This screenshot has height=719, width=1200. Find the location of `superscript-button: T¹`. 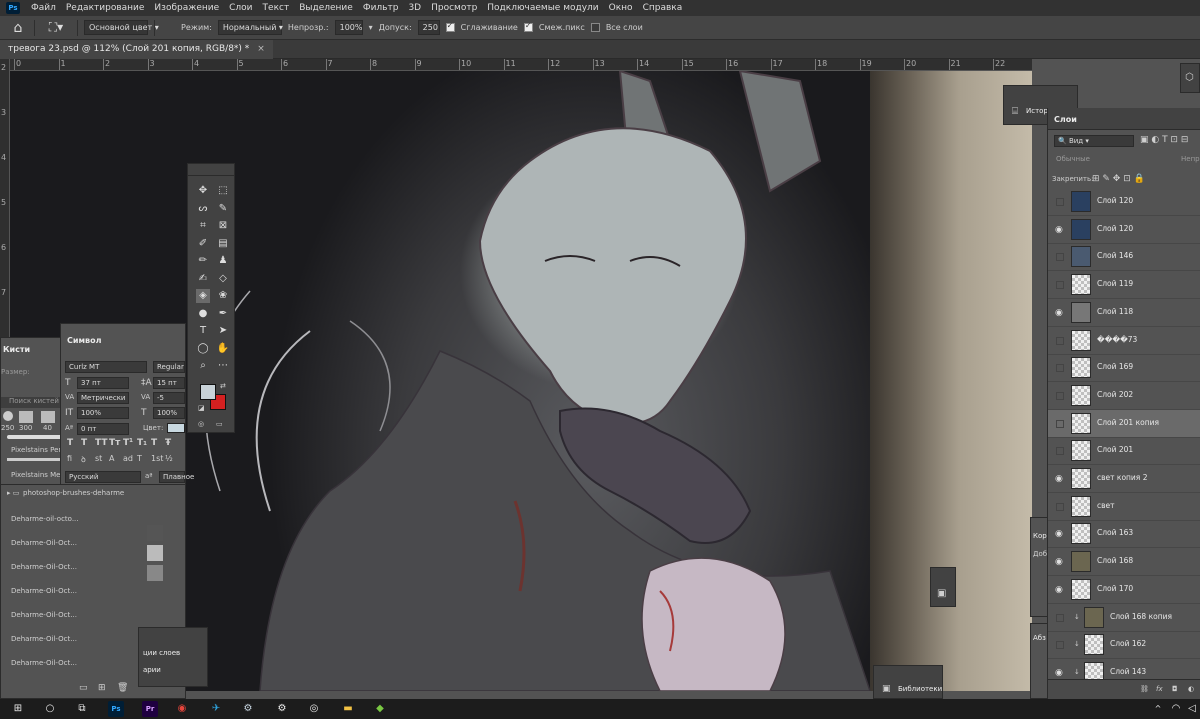

superscript-button: T¹ is located at coordinates (128, 443).